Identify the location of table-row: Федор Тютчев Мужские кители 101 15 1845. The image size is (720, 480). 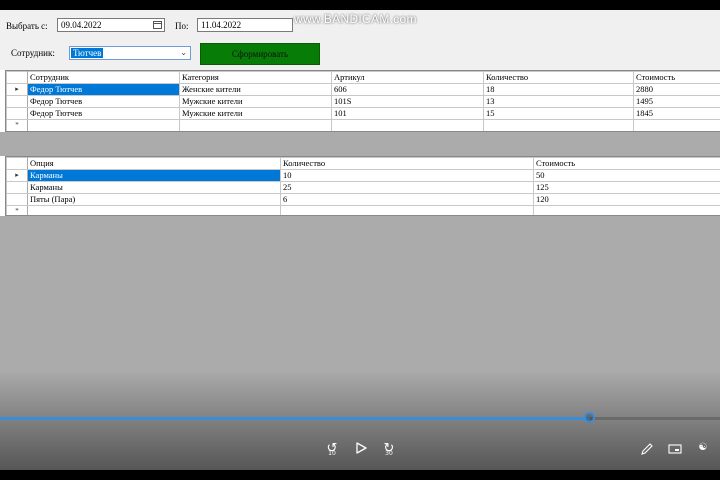
(363, 113).